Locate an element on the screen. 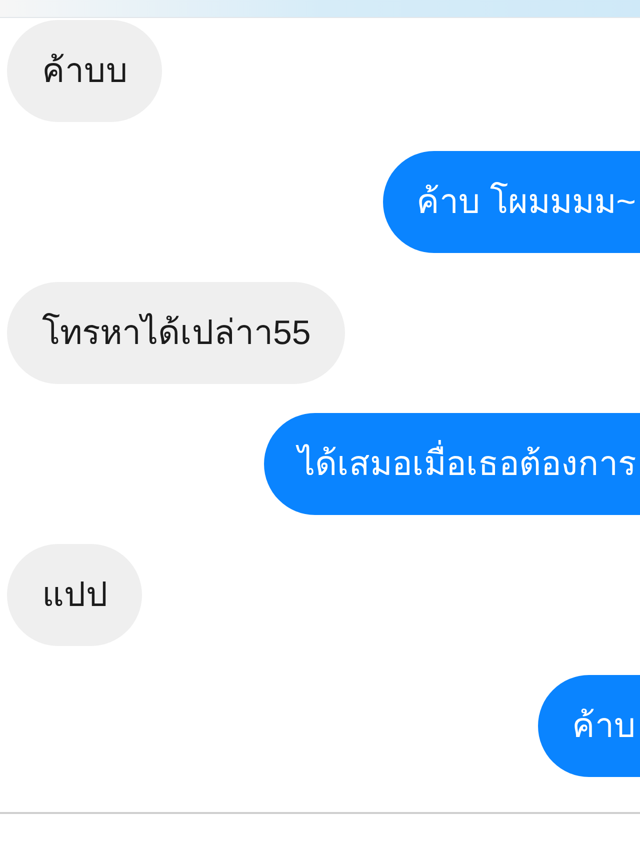  received-message-bubble: โทรหาได้เปล่าา55 is located at coordinates (176, 333).